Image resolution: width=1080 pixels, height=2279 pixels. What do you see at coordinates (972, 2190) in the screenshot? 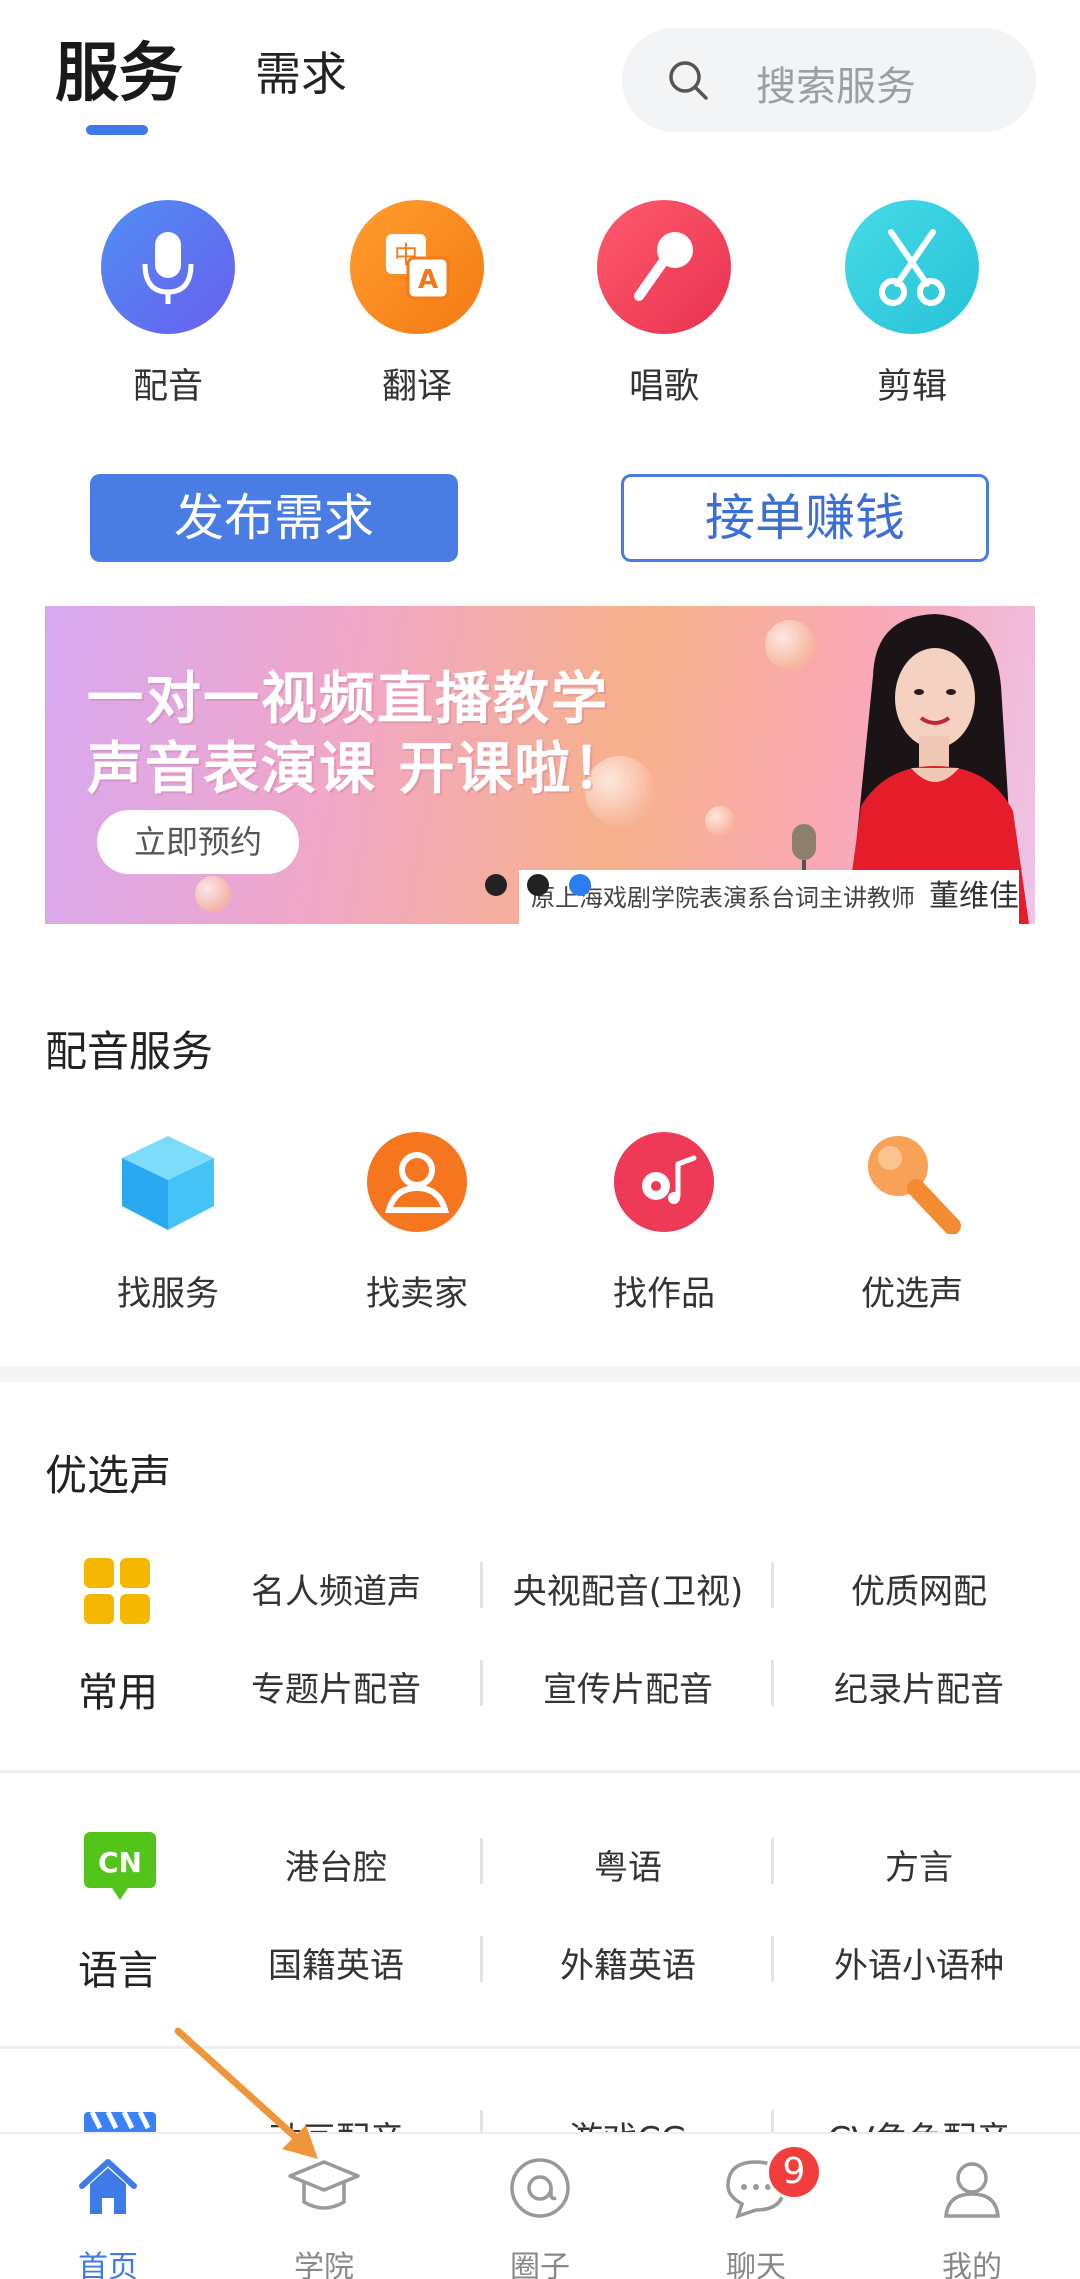
I see `user-icon` at bounding box center [972, 2190].